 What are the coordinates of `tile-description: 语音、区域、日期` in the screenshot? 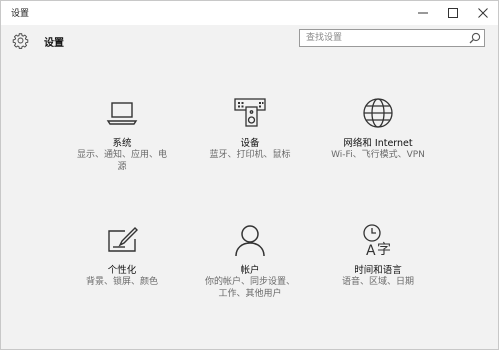 It's located at (377, 282).